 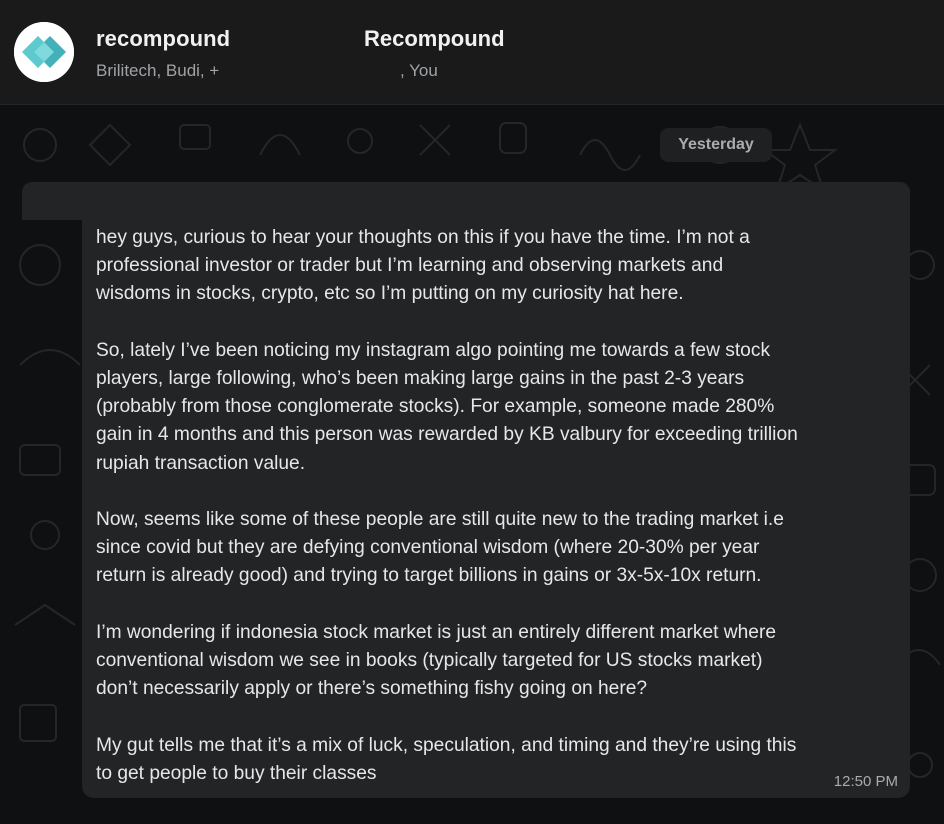 I want to click on group-title: recompound Recompound, so click(x=356, y=41).